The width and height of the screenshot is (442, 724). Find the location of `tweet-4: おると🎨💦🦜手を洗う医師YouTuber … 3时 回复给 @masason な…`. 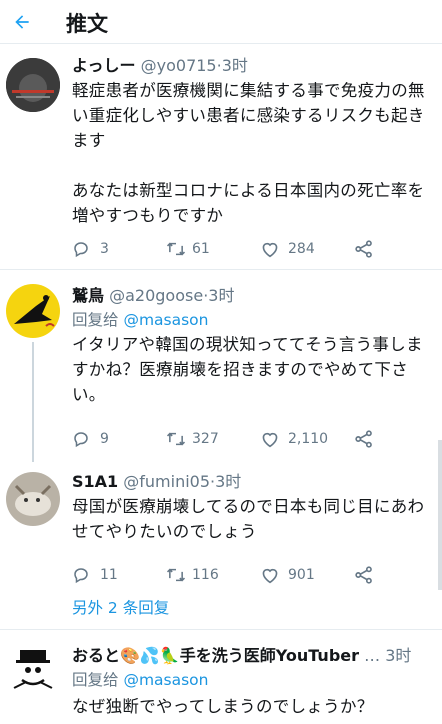

tweet-4: おると🎨💦🦜手を洗う医師YouTuber … 3时 回复给 @masason な… is located at coordinates (221, 677).